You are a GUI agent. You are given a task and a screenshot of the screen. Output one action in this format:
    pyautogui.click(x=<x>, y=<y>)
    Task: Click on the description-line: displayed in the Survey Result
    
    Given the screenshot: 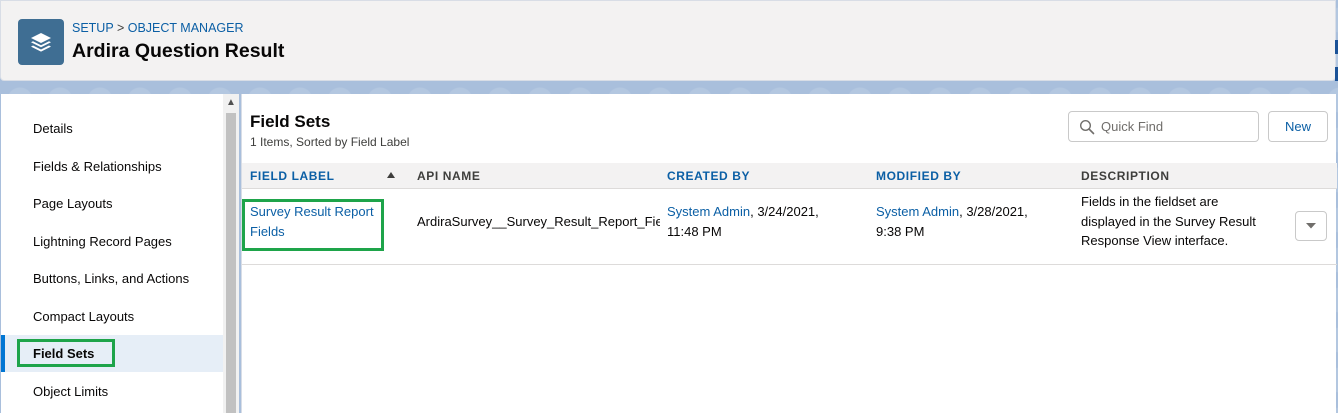 What is the action you would take?
    pyautogui.click(x=1168, y=221)
    